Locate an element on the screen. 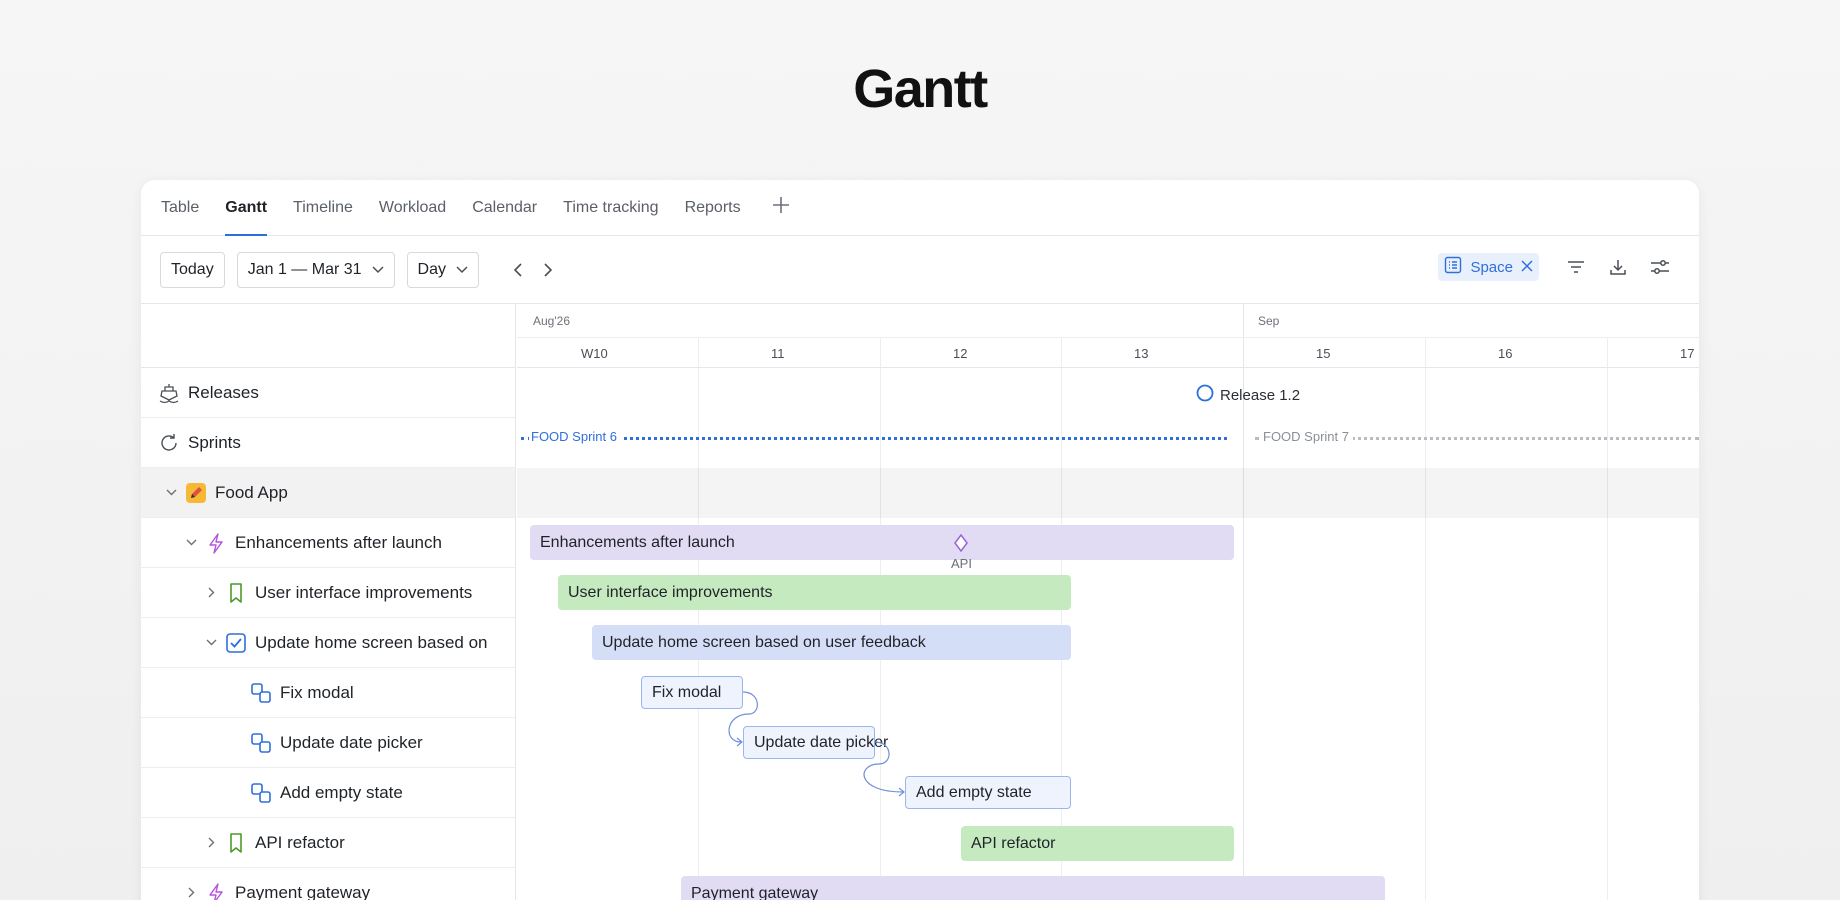 The width and height of the screenshot is (1840, 900). toolbar-actions: Space is located at coordinates (1559, 267).